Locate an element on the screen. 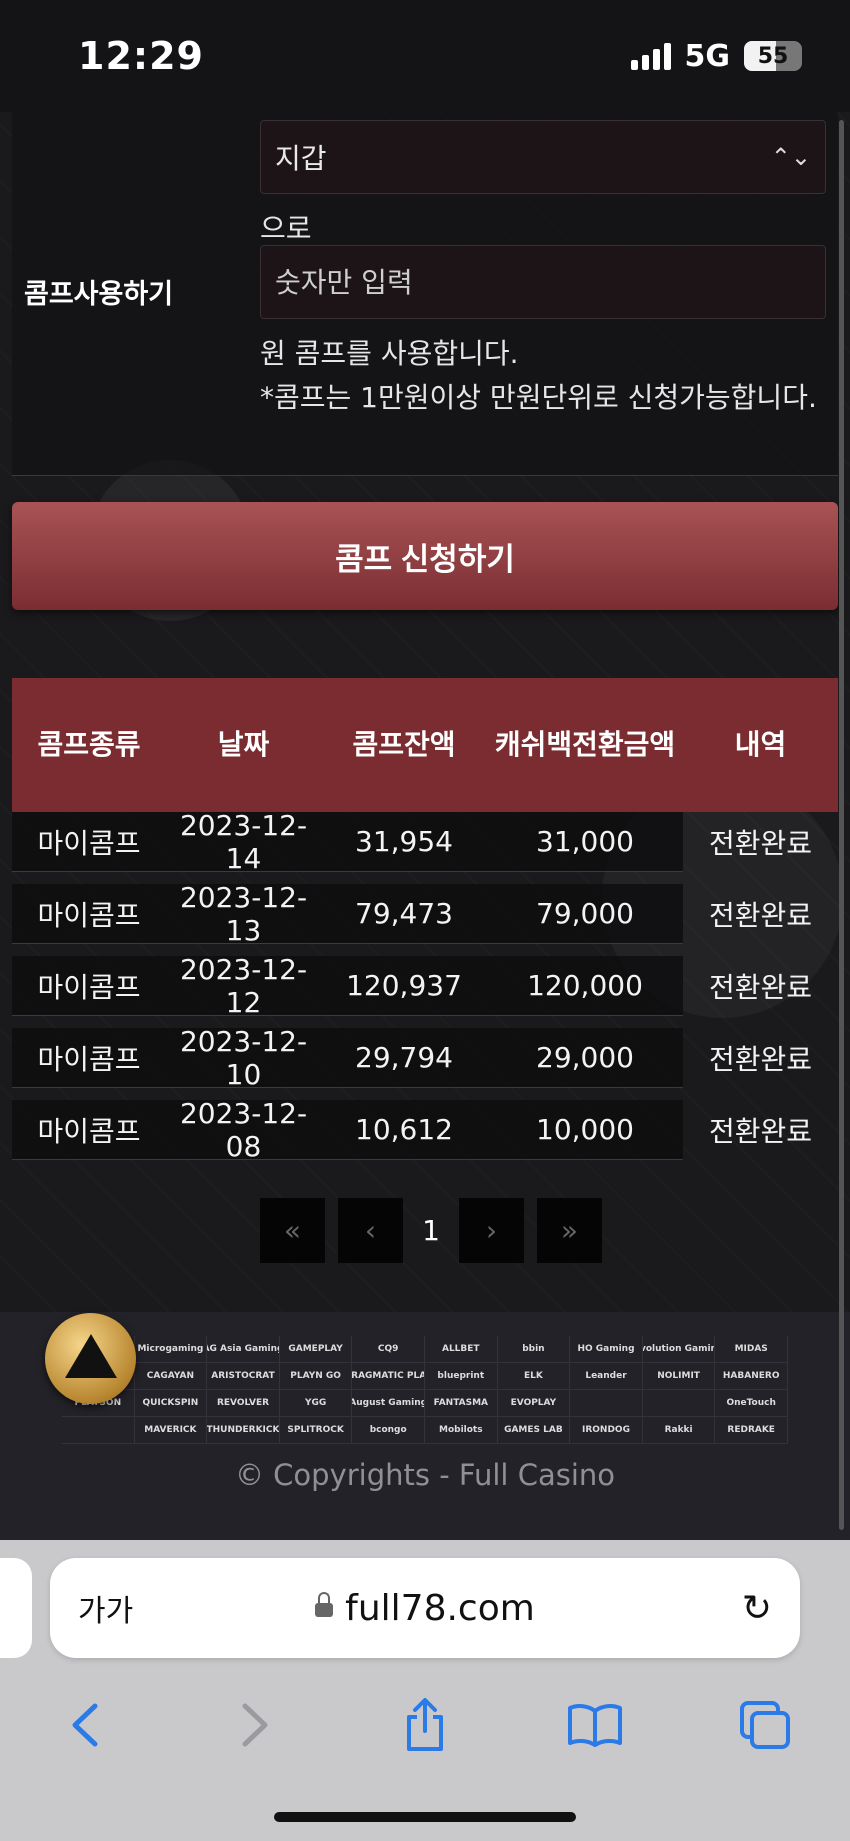 The width and height of the screenshot is (850, 1841). cell-cashback-amount: 120,000 is located at coordinates (585, 985).